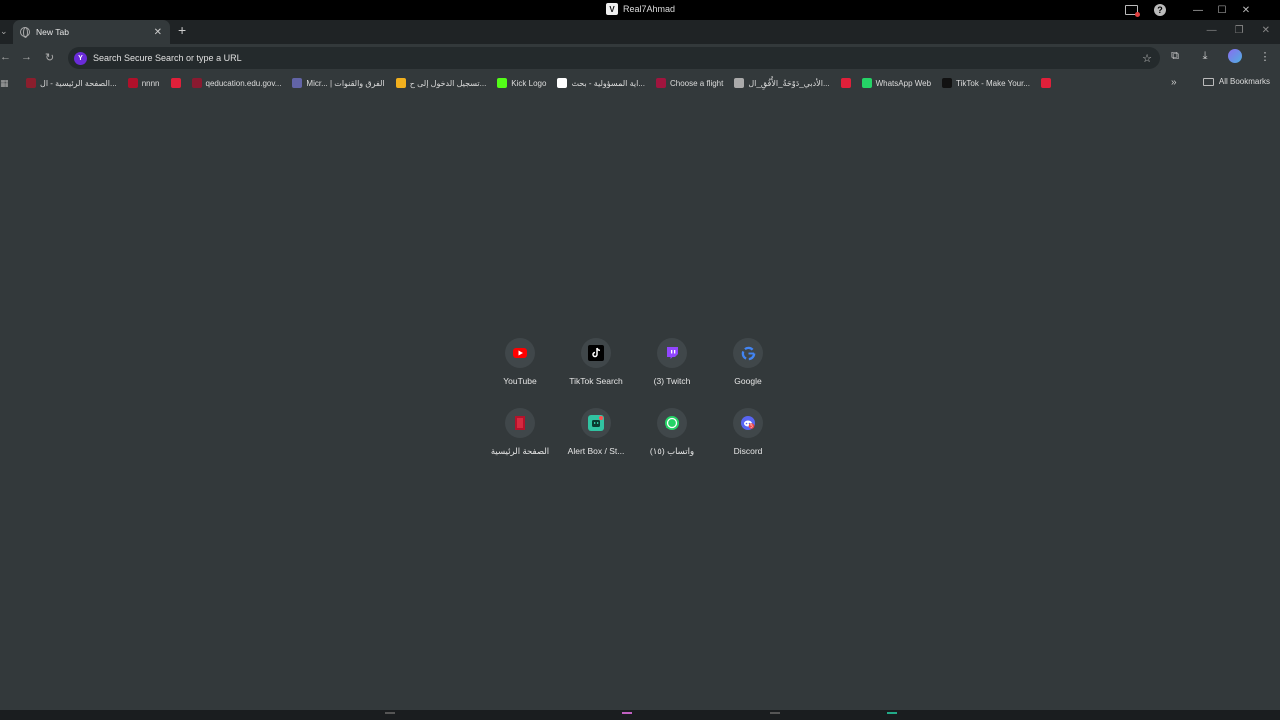  I want to click on shortcut-tile: (3) Twitch, so click(672, 362).